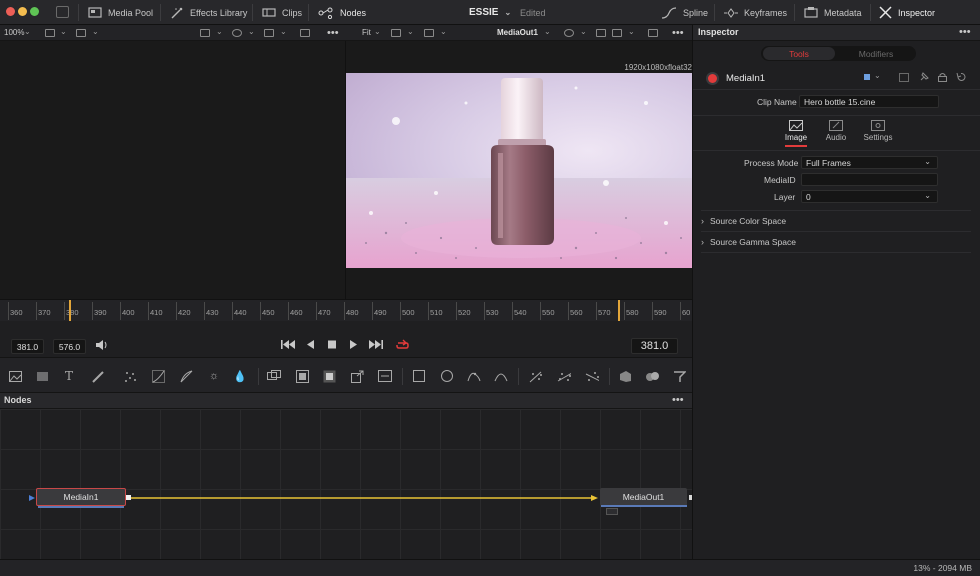 The height and width of the screenshot is (576, 980). Describe the element at coordinates (643, 497) in the screenshot. I see `node-mediaout1: MediaOut1` at that location.